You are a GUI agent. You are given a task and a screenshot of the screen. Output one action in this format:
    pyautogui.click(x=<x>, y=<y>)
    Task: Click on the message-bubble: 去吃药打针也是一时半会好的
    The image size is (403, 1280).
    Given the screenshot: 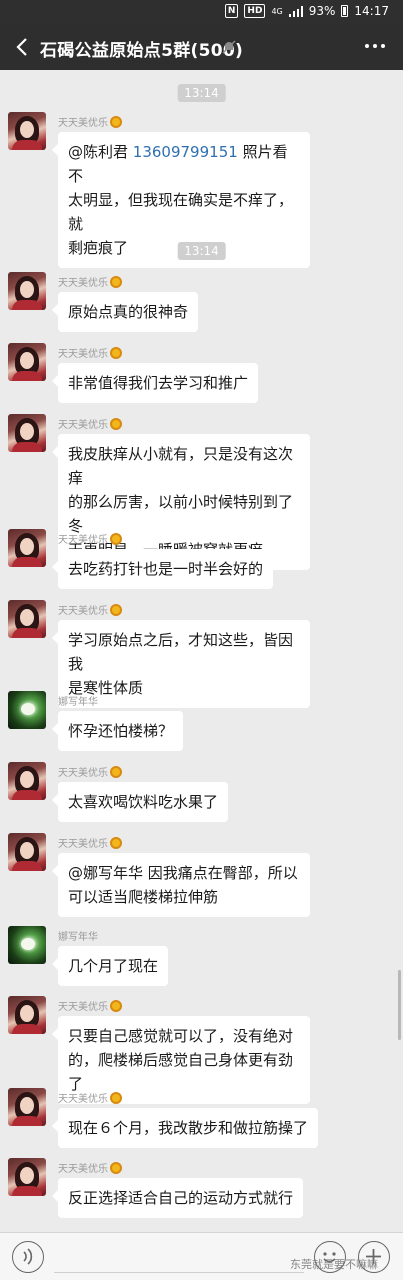 What is the action you would take?
    pyautogui.click(x=162, y=569)
    